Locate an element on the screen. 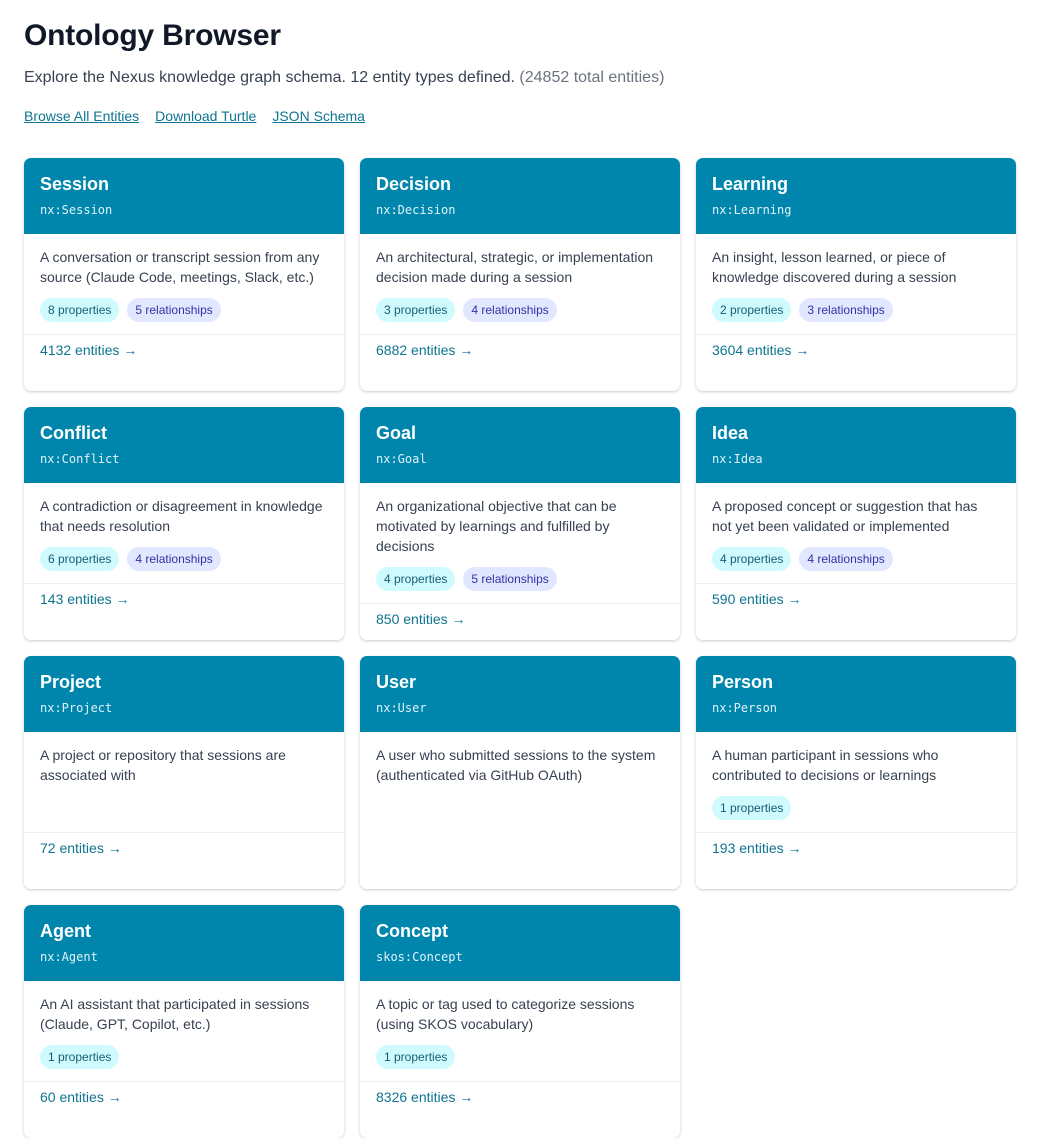  card-badges: 4 properties 5 relationships is located at coordinates (520, 579).